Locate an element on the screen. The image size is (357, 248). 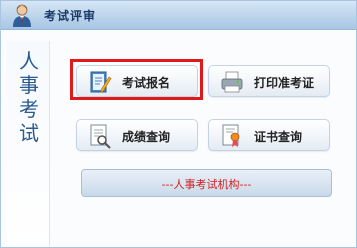
user-avatar-icon is located at coordinates (22, 15).